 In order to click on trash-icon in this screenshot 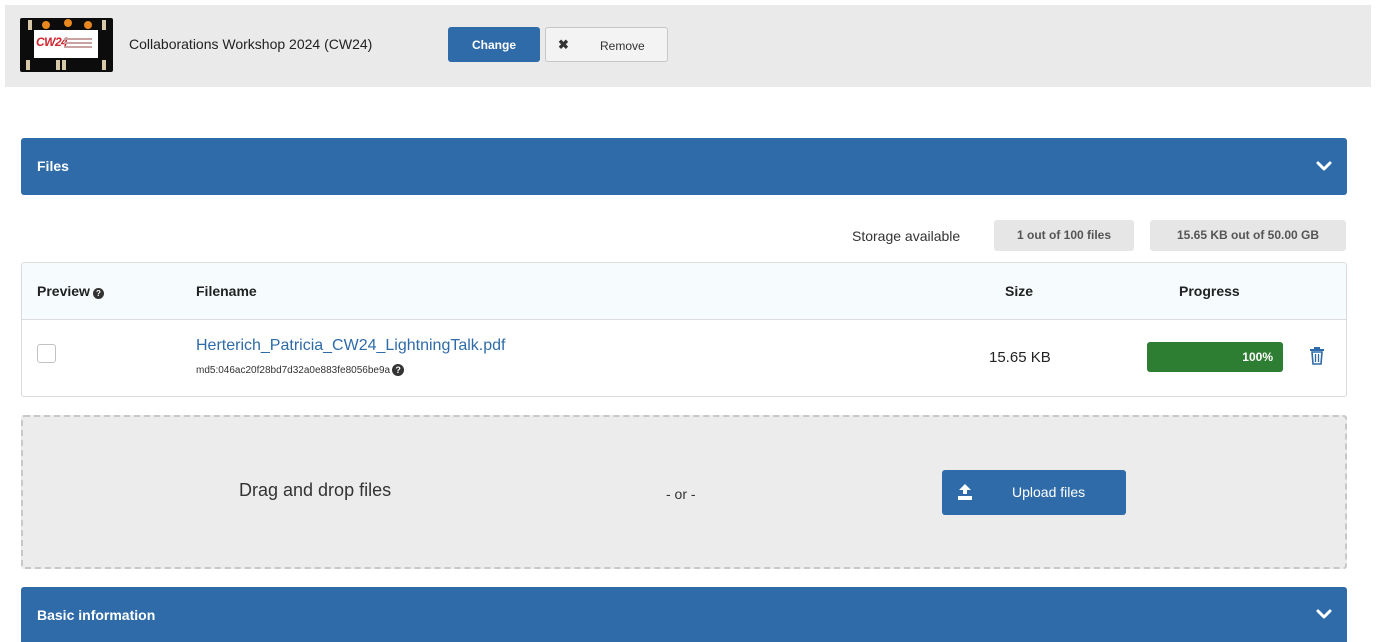, I will do `click(1317, 356)`.